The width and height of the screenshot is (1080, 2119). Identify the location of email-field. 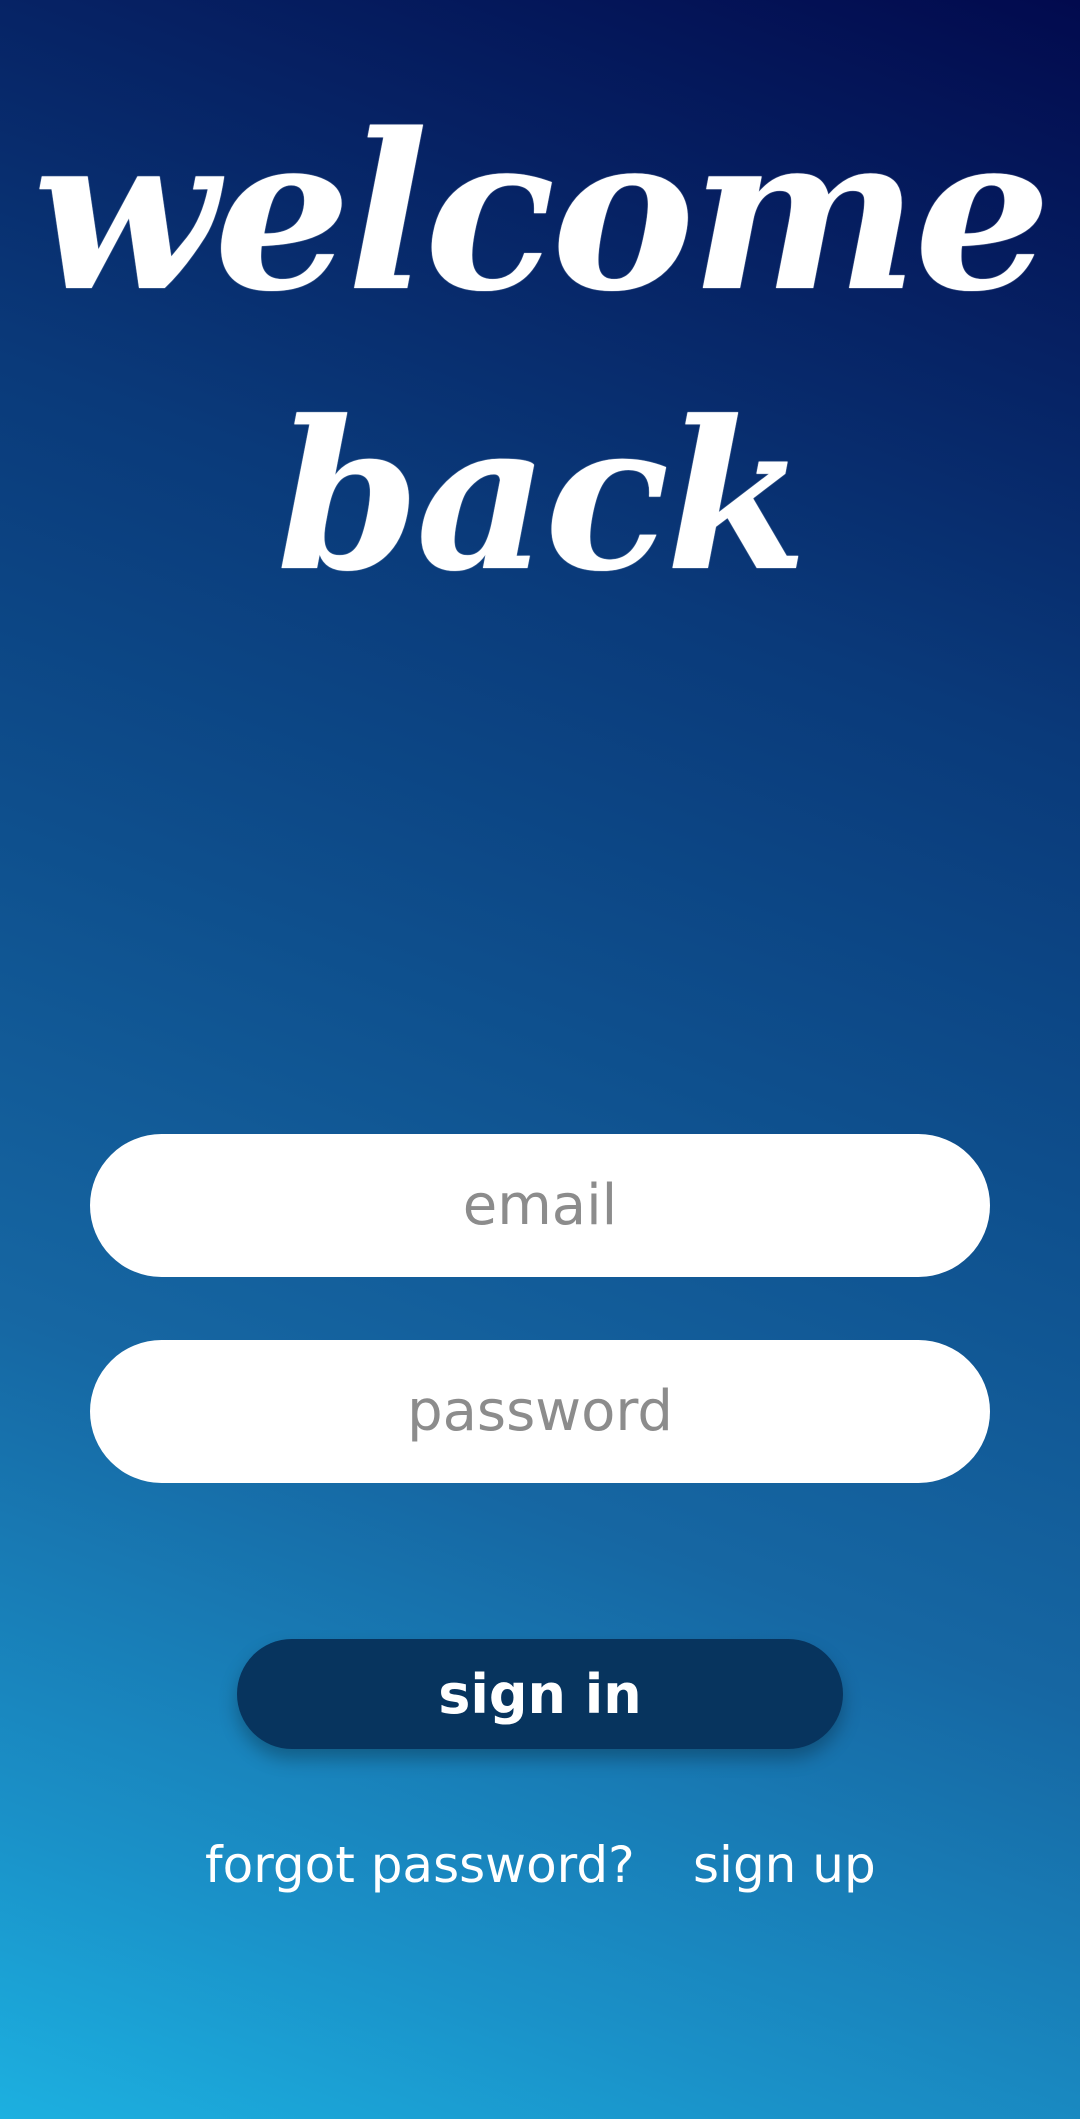
(540, 1205).